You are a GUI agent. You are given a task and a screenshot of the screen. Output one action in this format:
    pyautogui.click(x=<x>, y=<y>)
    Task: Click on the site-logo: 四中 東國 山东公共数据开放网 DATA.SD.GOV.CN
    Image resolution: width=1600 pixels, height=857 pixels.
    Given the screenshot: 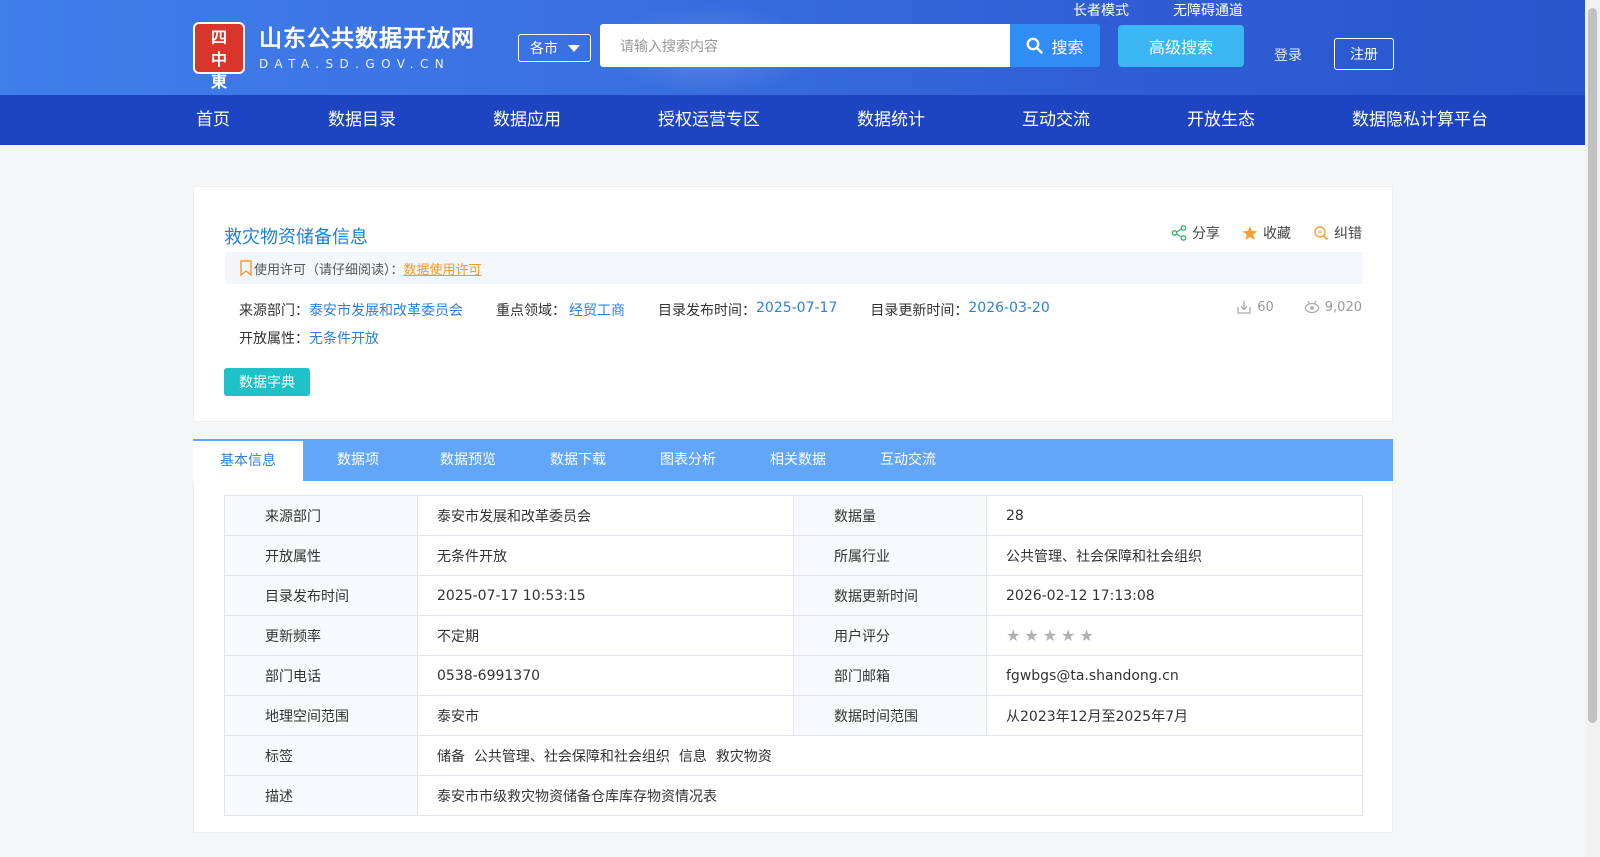 What is the action you would take?
    pyautogui.click(x=334, y=58)
    